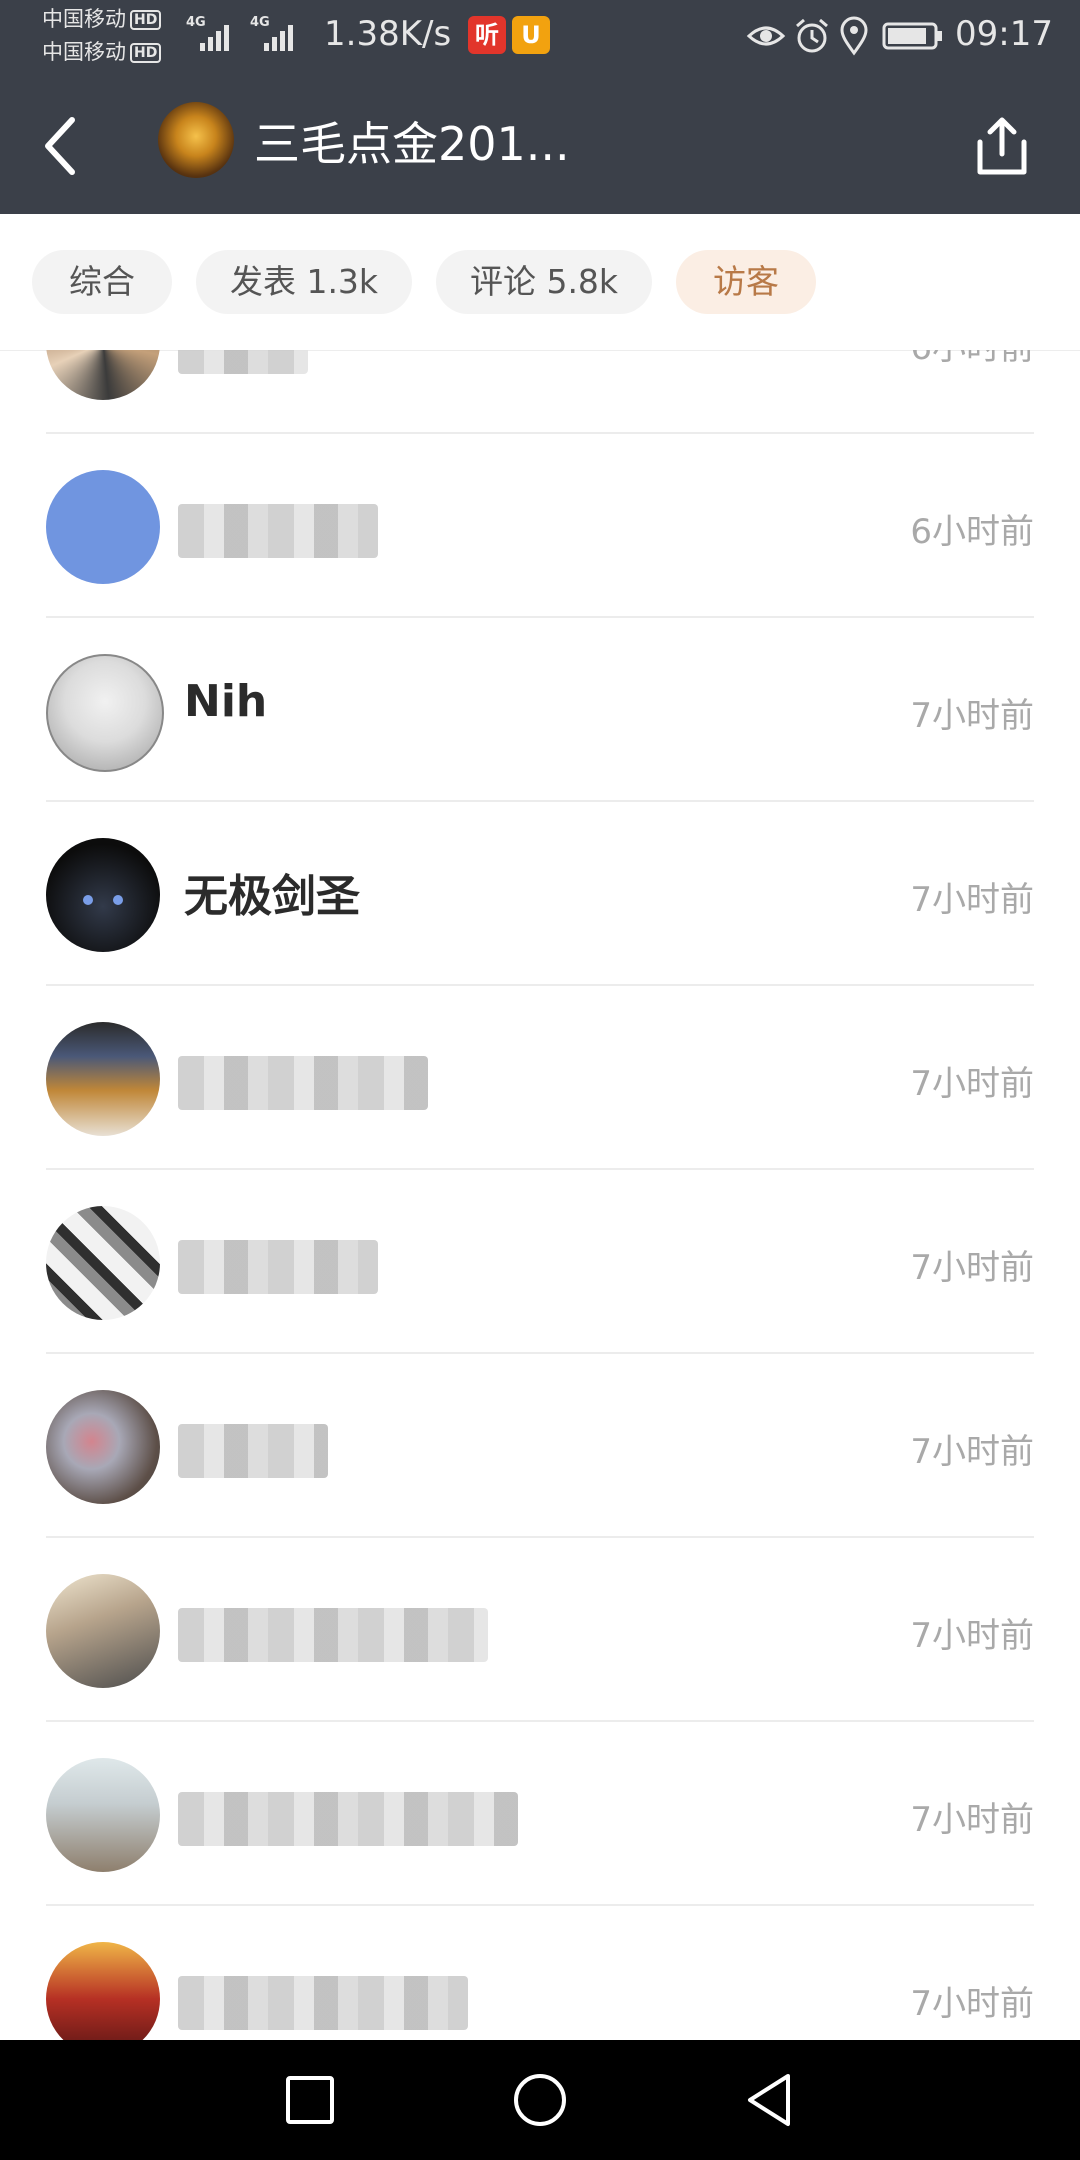 This screenshot has height=2160, width=1080. What do you see at coordinates (540, 894) in the screenshot?
I see `list-item: 无极剑圣 7小时前` at bounding box center [540, 894].